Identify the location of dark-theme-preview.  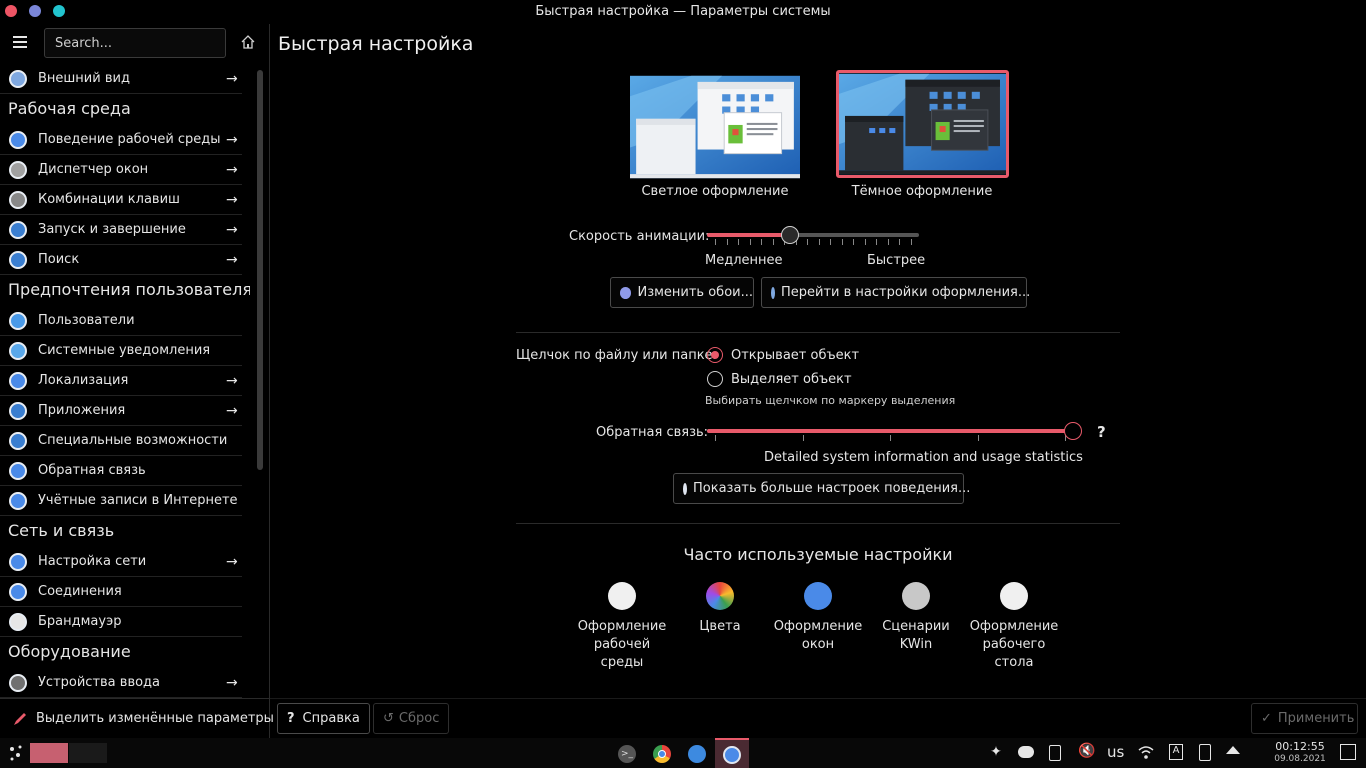
(922, 124).